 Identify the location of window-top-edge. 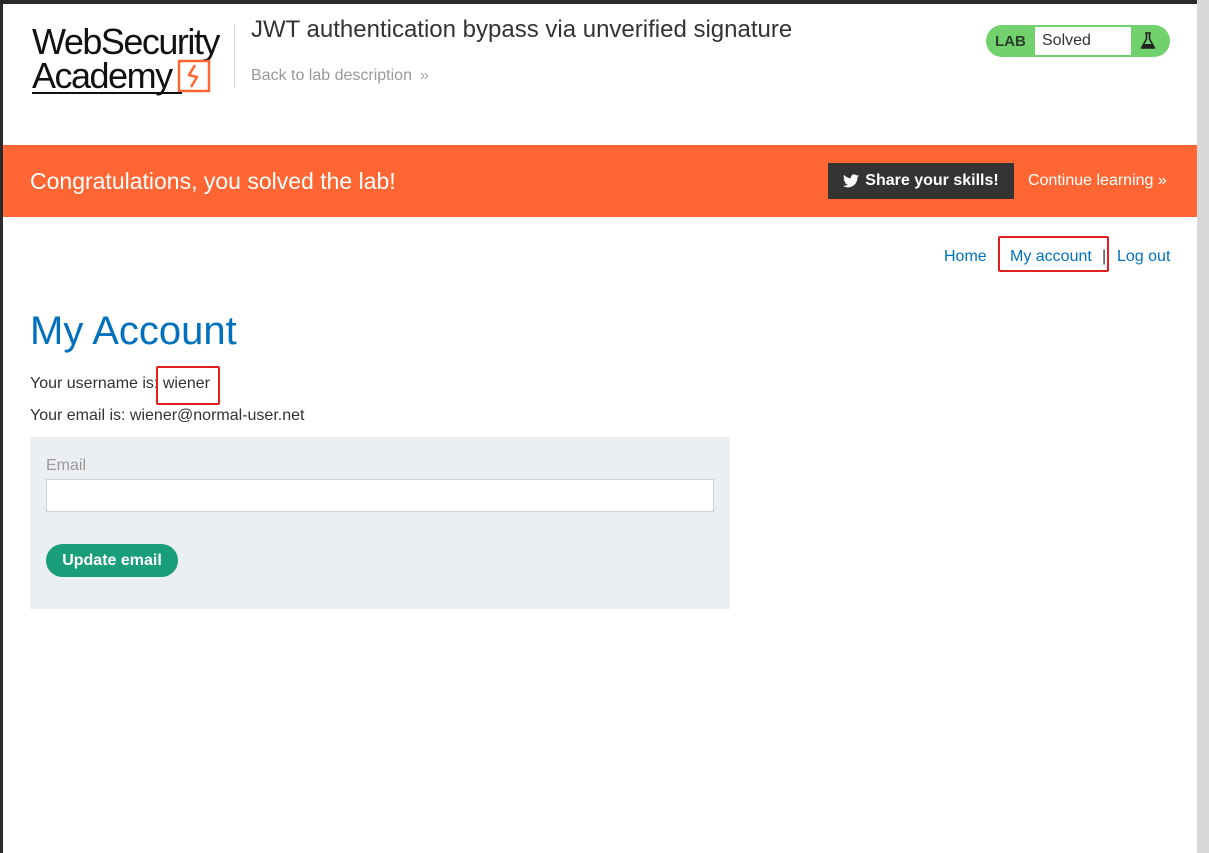
(604, 2).